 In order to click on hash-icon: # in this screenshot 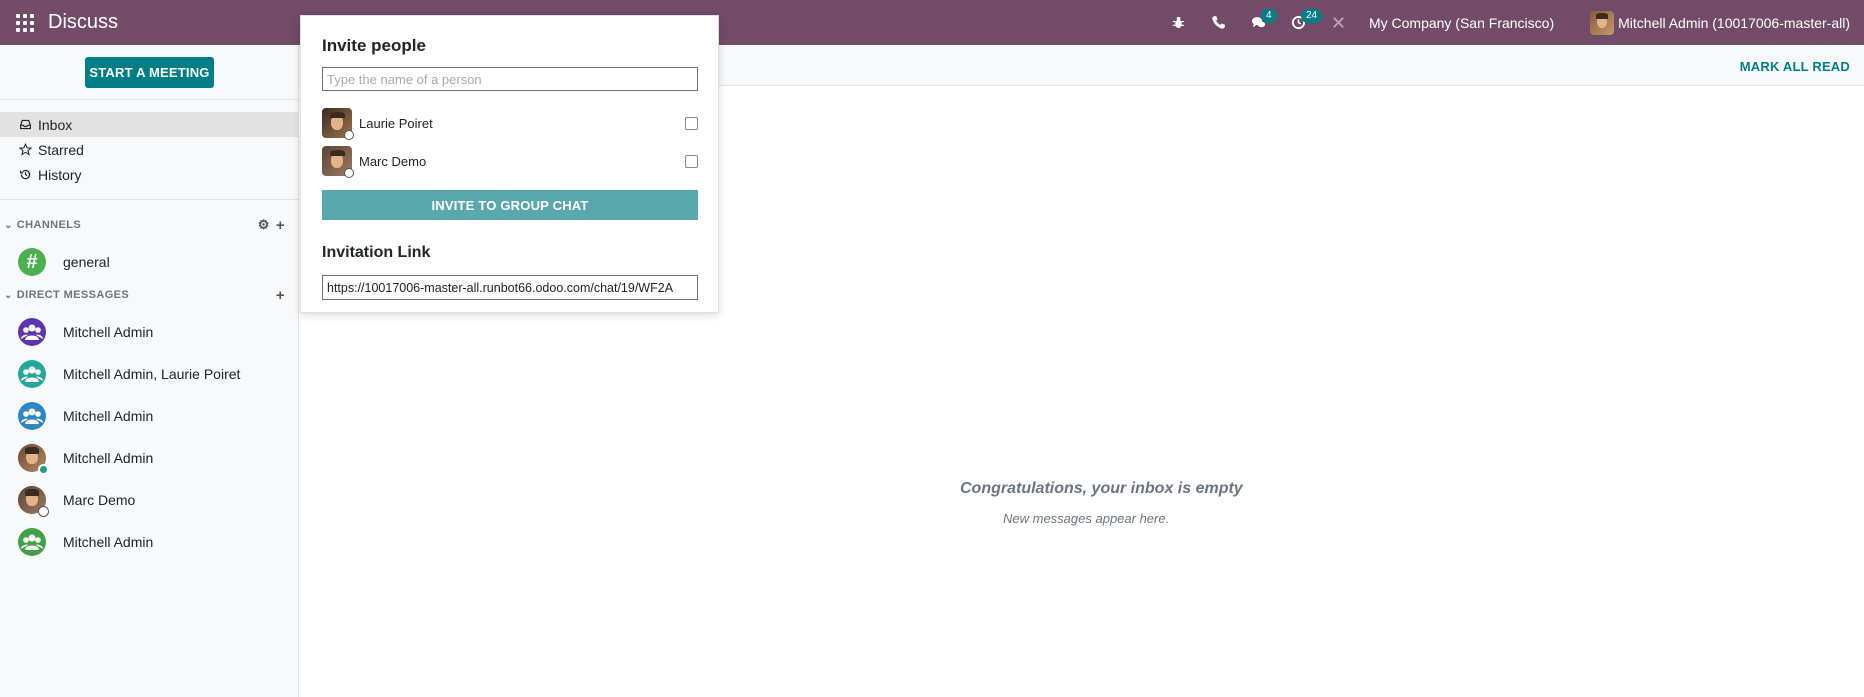, I will do `click(32, 262)`.